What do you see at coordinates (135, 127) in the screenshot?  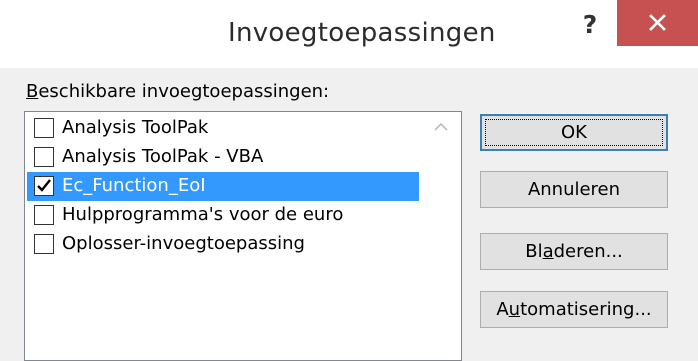 I see `item-label: Analysis ToolPak` at bounding box center [135, 127].